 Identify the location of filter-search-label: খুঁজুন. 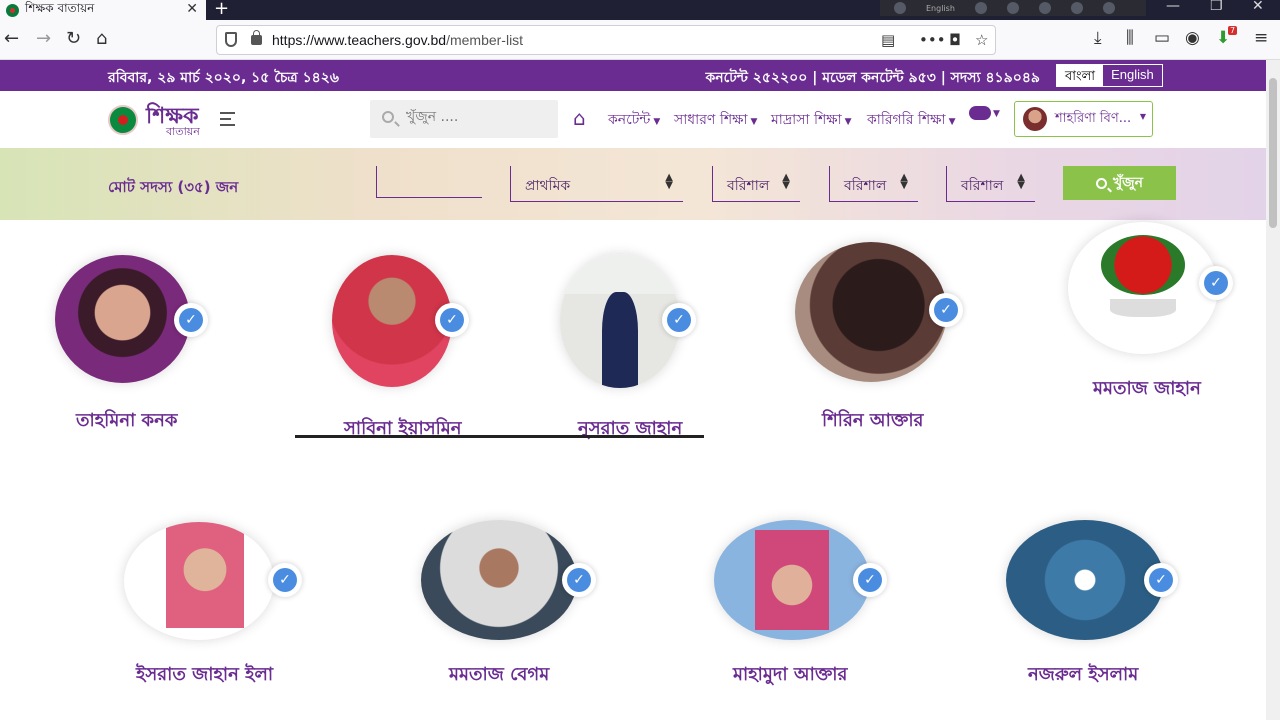
(1128, 183).